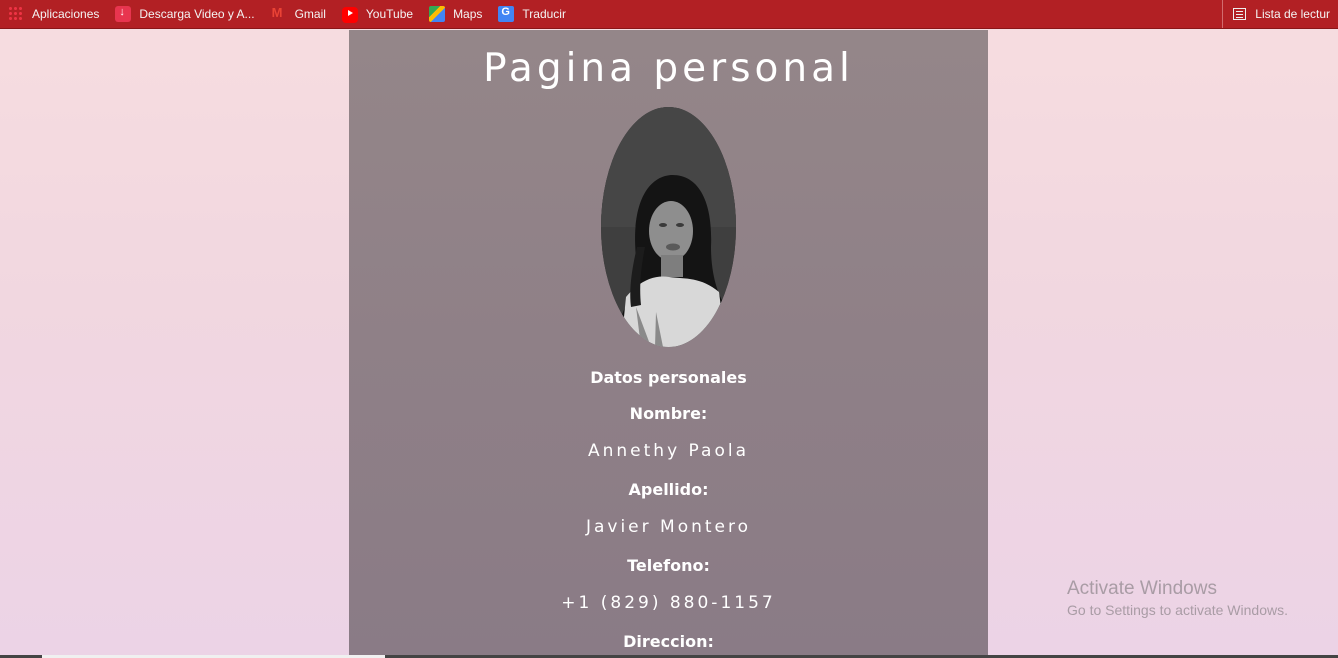  What do you see at coordinates (668, 527) in the screenshot?
I see `field-value-apellido: Javier Montero` at bounding box center [668, 527].